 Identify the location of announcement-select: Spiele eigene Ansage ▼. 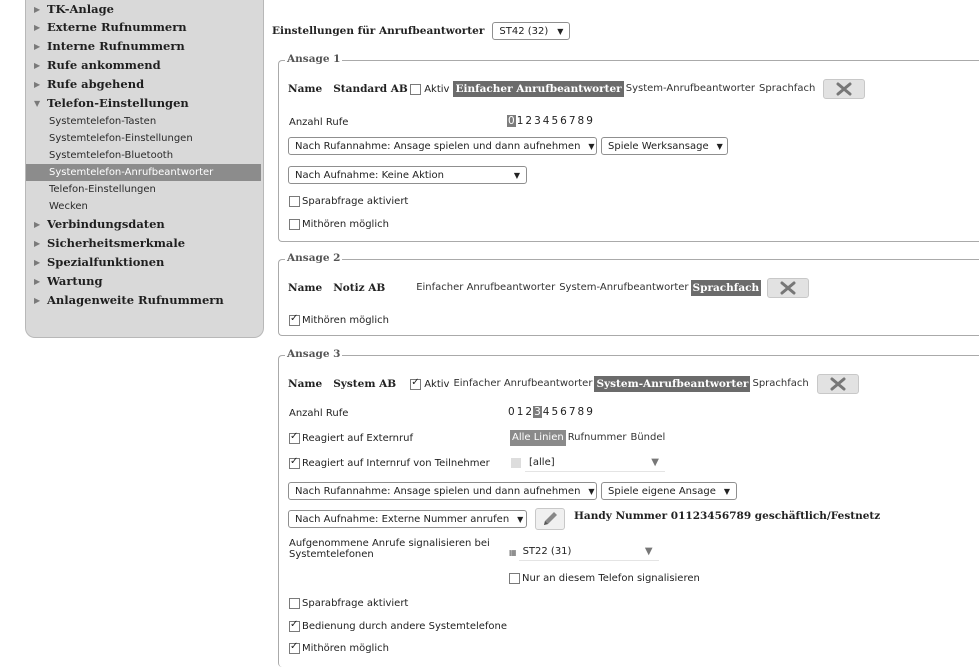
(669, 491).